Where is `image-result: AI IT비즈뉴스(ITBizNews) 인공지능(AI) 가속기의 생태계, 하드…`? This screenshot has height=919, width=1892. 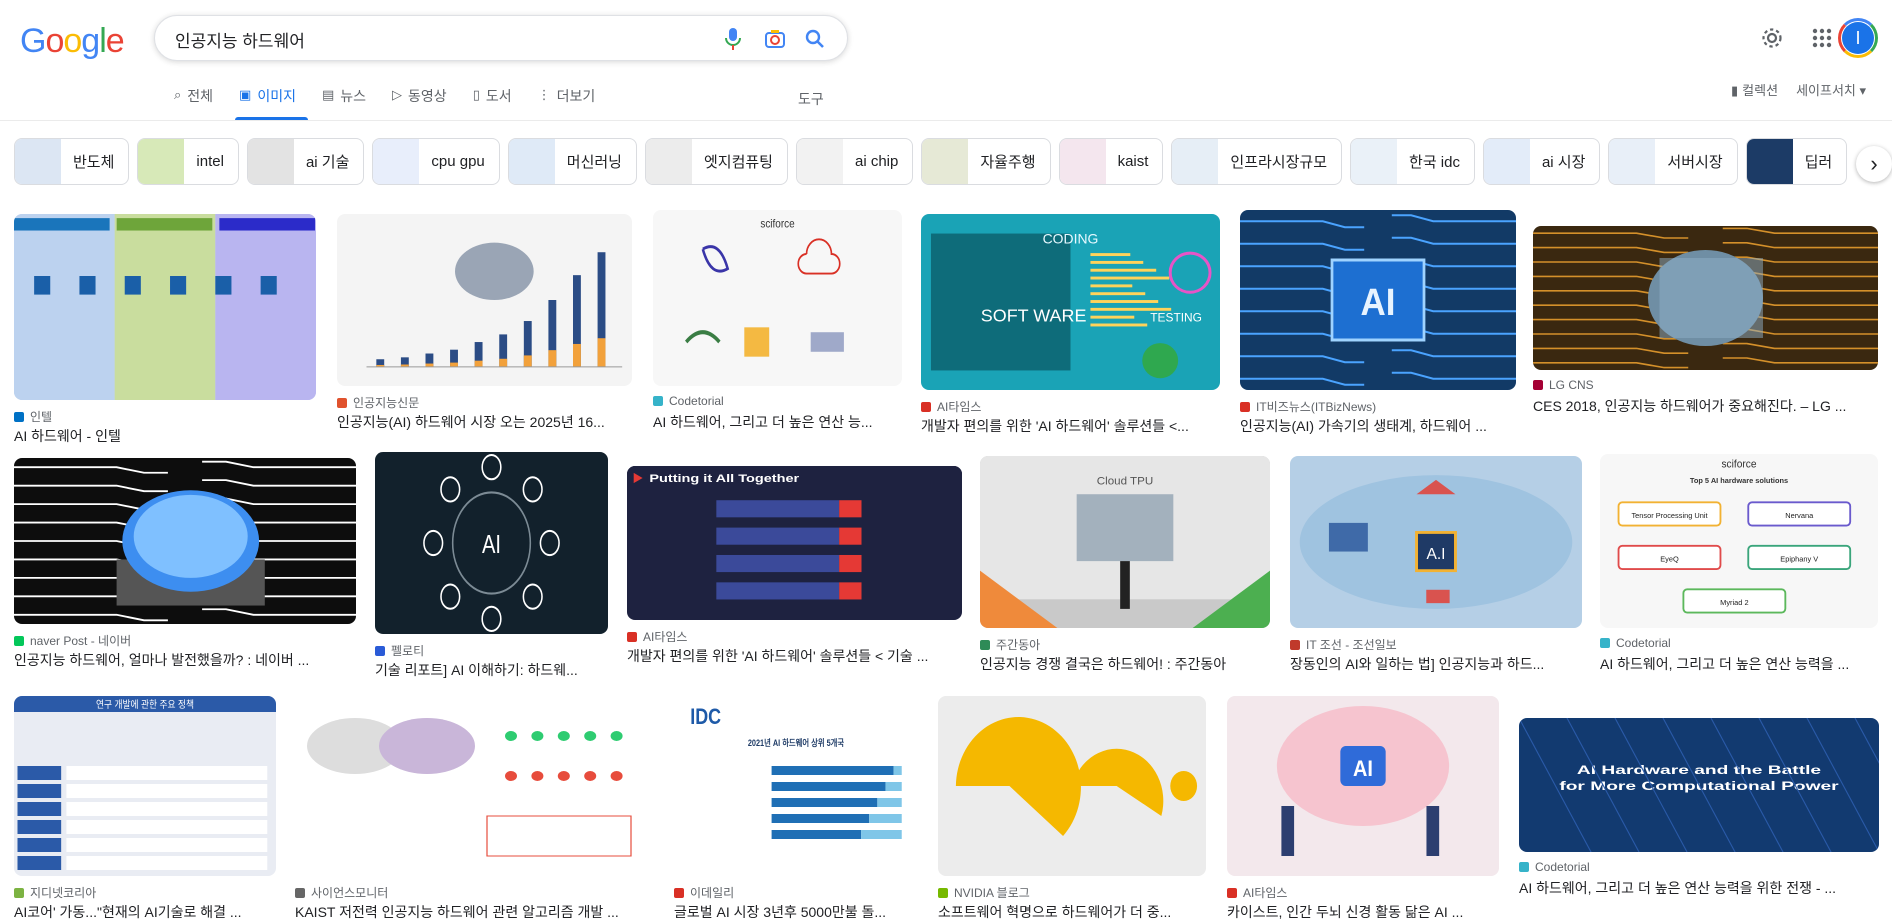 image-result: AI IT비즈뉴스(ITBizNews) 인공지능(AI) 가속기의 생태계, 하드… is located at coordinates (1378, 329).